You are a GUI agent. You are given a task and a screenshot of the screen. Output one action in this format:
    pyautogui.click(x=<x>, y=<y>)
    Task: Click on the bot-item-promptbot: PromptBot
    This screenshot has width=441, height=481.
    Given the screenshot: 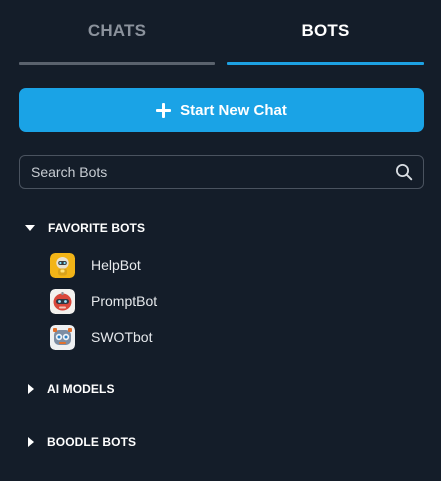 What is the action you would take?
    pyautogui.click(x=220, y=301)
    